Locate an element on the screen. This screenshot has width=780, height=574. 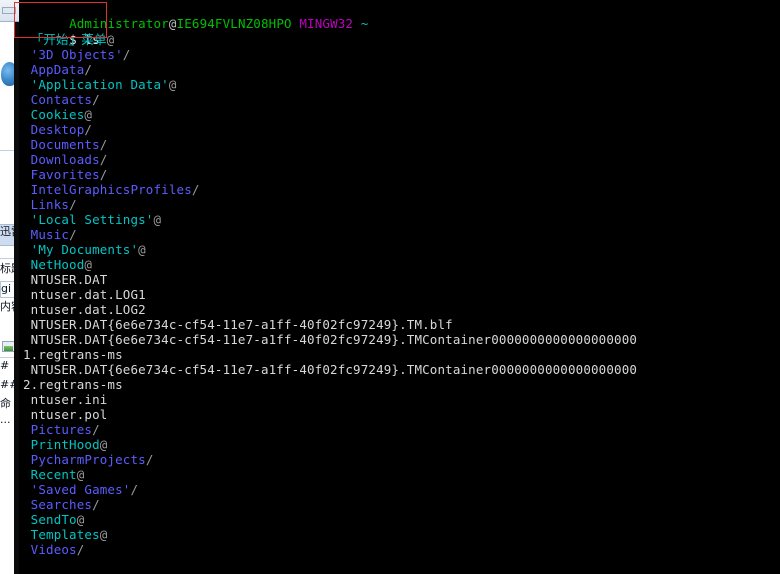
ls-entry: IntelGraphicsProfiles/ is located at coordinates (111, 189).